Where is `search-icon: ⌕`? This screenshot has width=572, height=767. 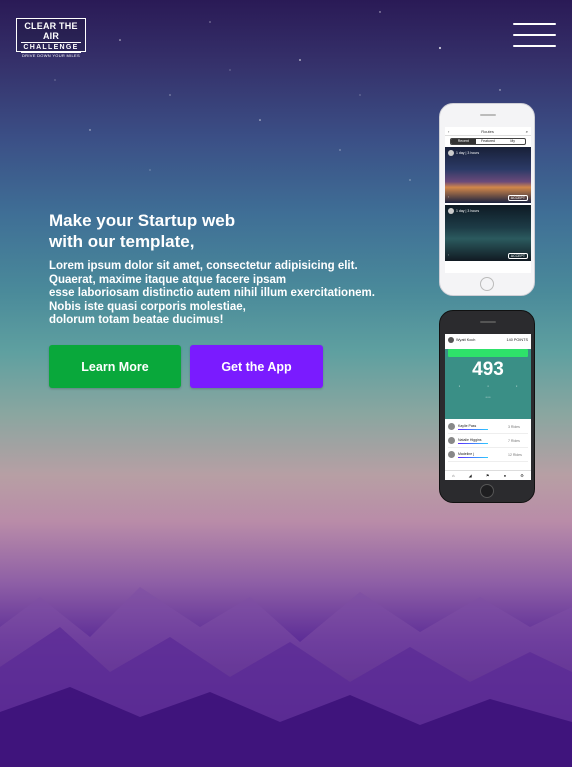 search-icon: ⌕ is located at coordinates (526, 131).